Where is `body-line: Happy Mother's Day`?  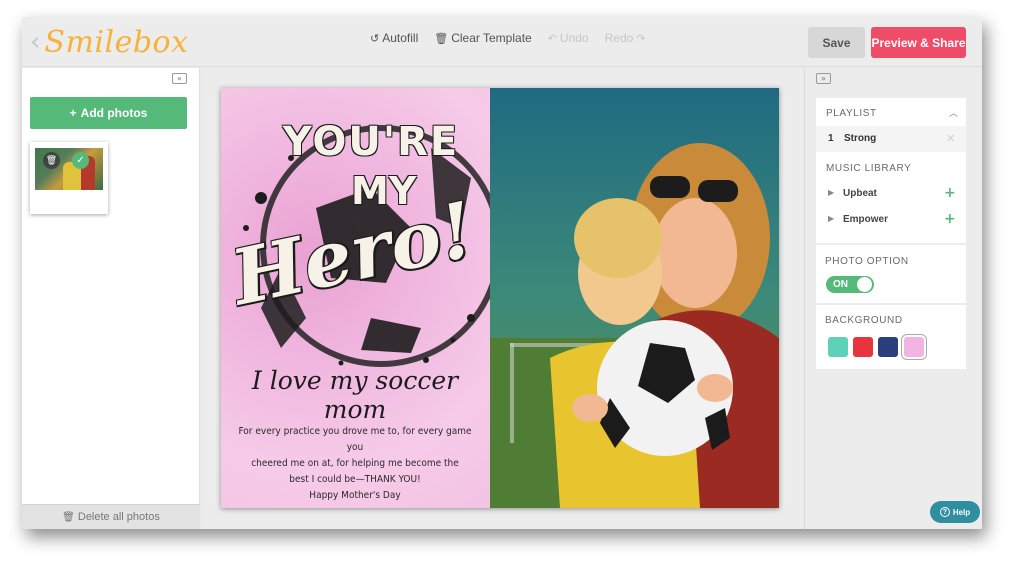
body-line: Happy Mother's Day is located at coordinates (355, 495).